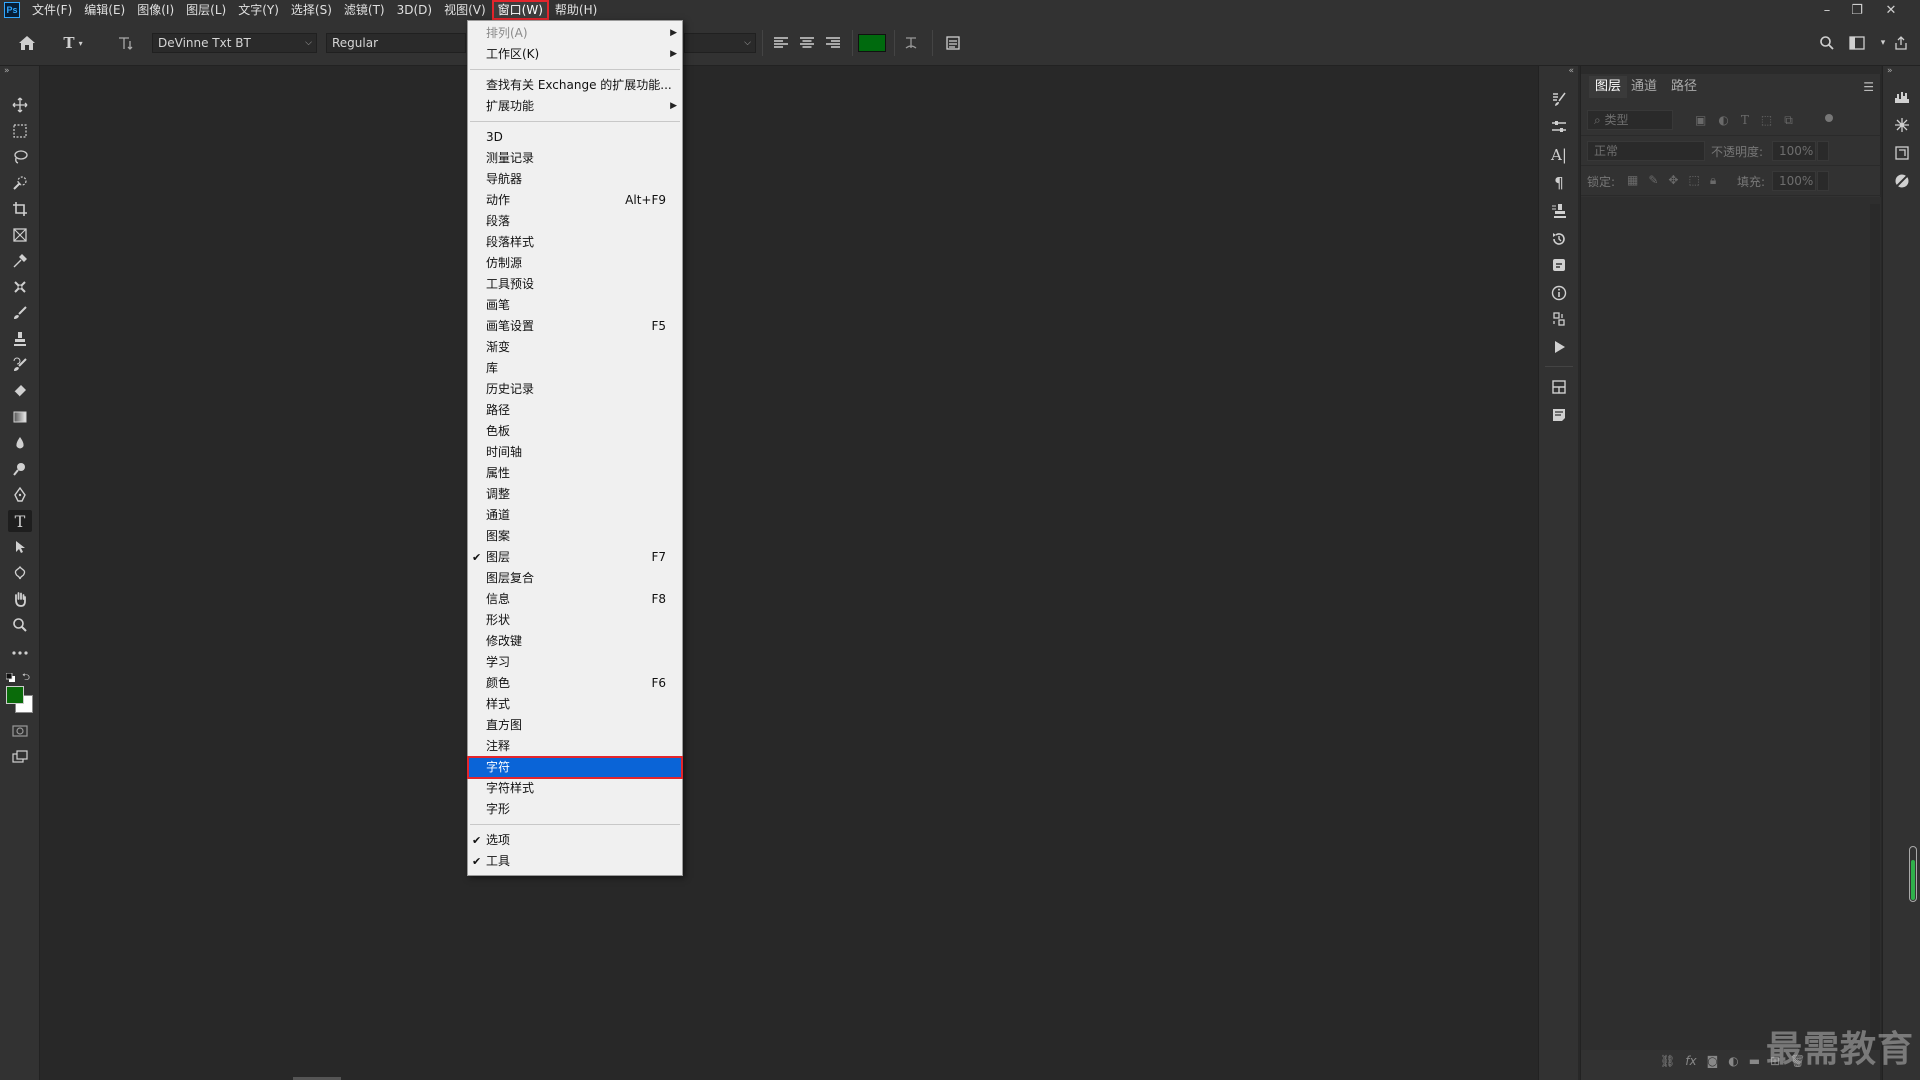  I want to click on menu-3: 图层(L), so click(206, 10).